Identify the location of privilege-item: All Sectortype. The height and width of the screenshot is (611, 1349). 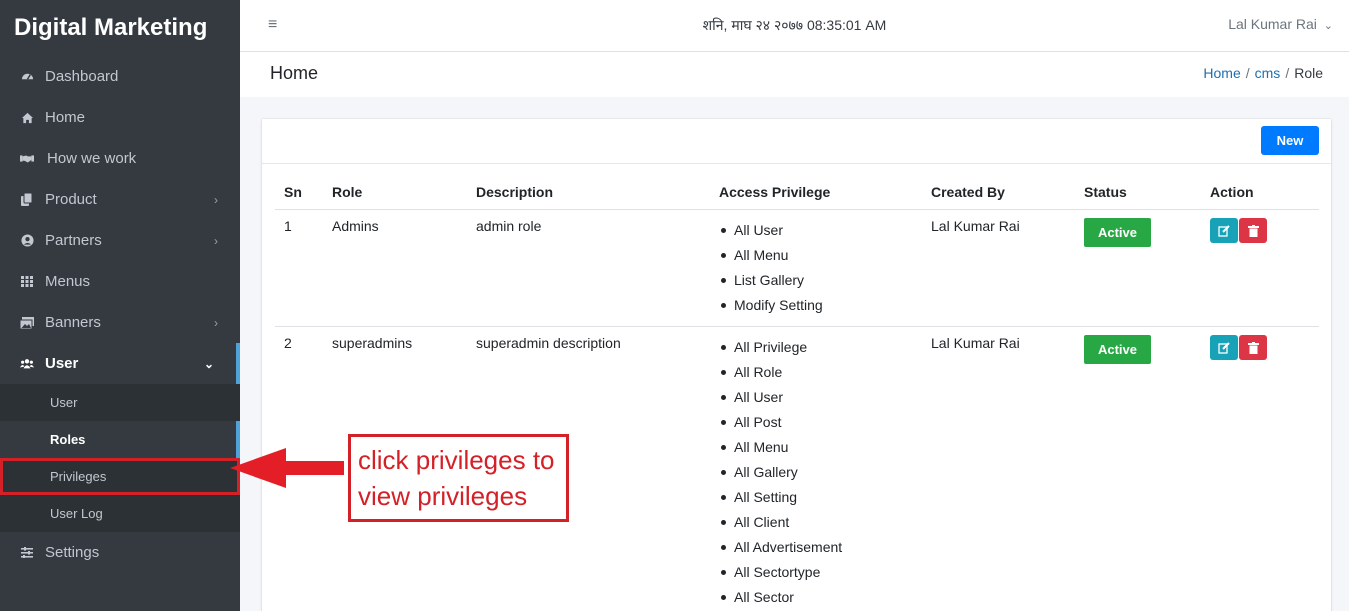
(816, 575).